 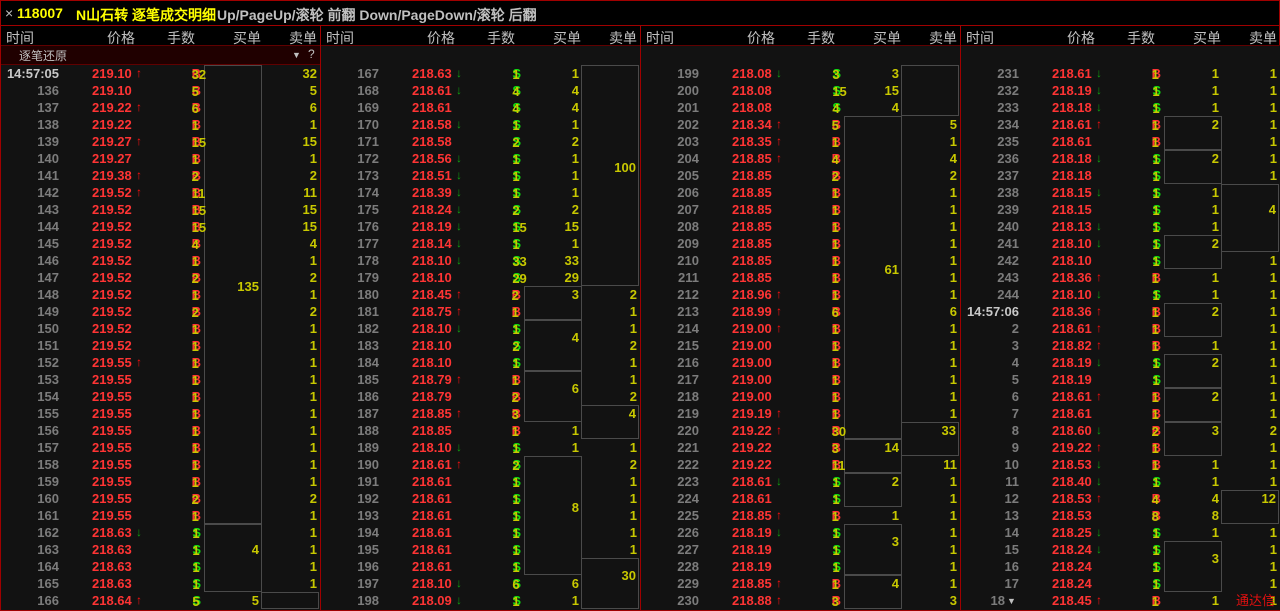 I want to click on tick-row: 244 218.10 ↓ 1 S 1 1, so click(x=1120, y=294).